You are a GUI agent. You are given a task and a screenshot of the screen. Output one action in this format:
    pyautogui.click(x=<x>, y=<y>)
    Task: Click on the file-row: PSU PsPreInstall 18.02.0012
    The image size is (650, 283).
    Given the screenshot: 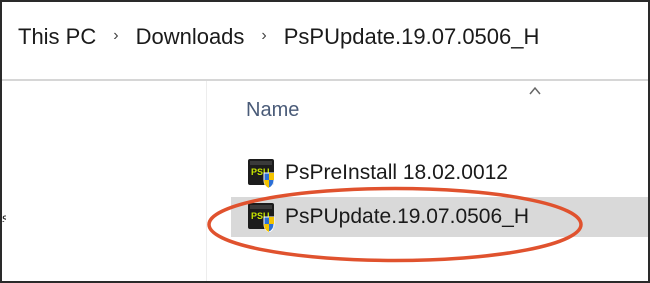 What is the action you would take?
    pyautogui.click(x=439, y=173)
    